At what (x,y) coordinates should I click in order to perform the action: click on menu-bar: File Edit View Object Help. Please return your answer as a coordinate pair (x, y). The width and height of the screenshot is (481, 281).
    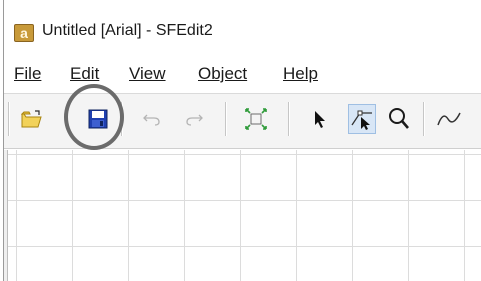
    Looking at the image, I should click on (242, 75).